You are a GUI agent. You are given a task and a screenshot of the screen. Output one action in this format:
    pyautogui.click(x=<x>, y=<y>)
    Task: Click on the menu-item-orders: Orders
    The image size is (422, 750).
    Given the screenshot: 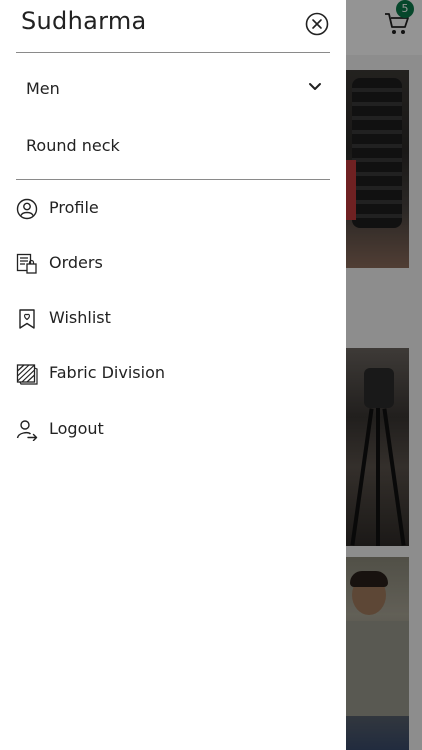 What is the action you would take?
    pyautogui.click(x=166, y=265)
    